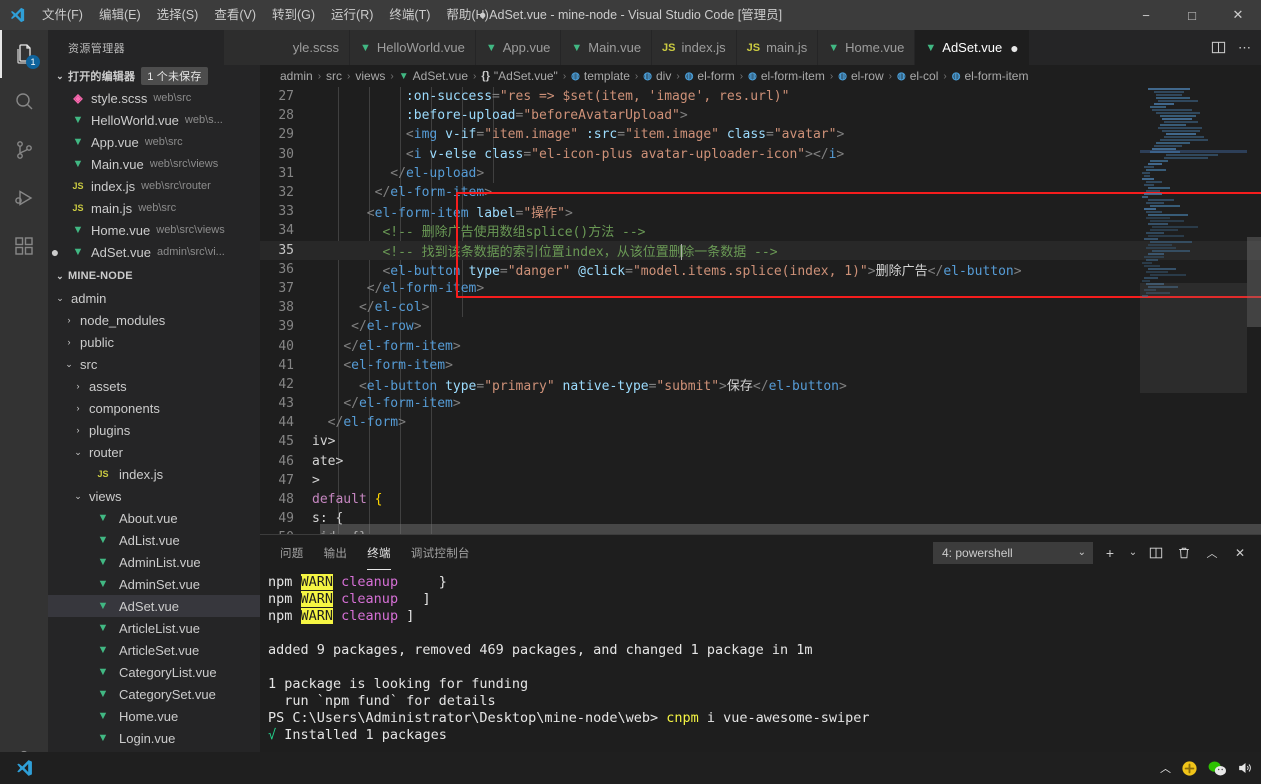 The width and height of the screenshot is (1261, 784). Describe the element at coordinates (867, 47) in the screenshot. I see `editor-tab: ▼ Home.vue` at that location.